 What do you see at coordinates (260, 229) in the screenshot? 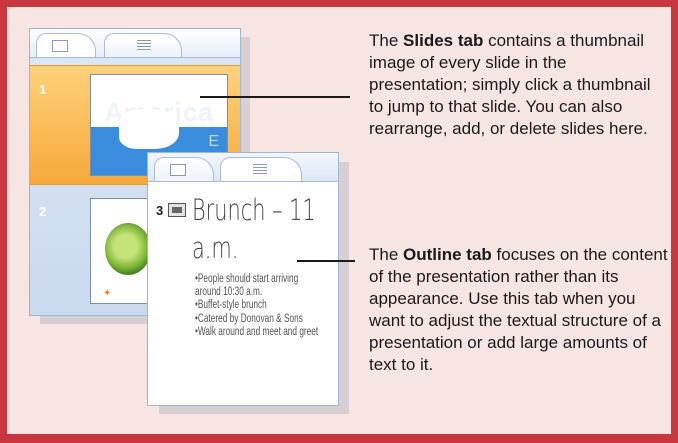
I see `outline-slide-title: Brunch – 11 a.m.` at bounding box center [260, 229].